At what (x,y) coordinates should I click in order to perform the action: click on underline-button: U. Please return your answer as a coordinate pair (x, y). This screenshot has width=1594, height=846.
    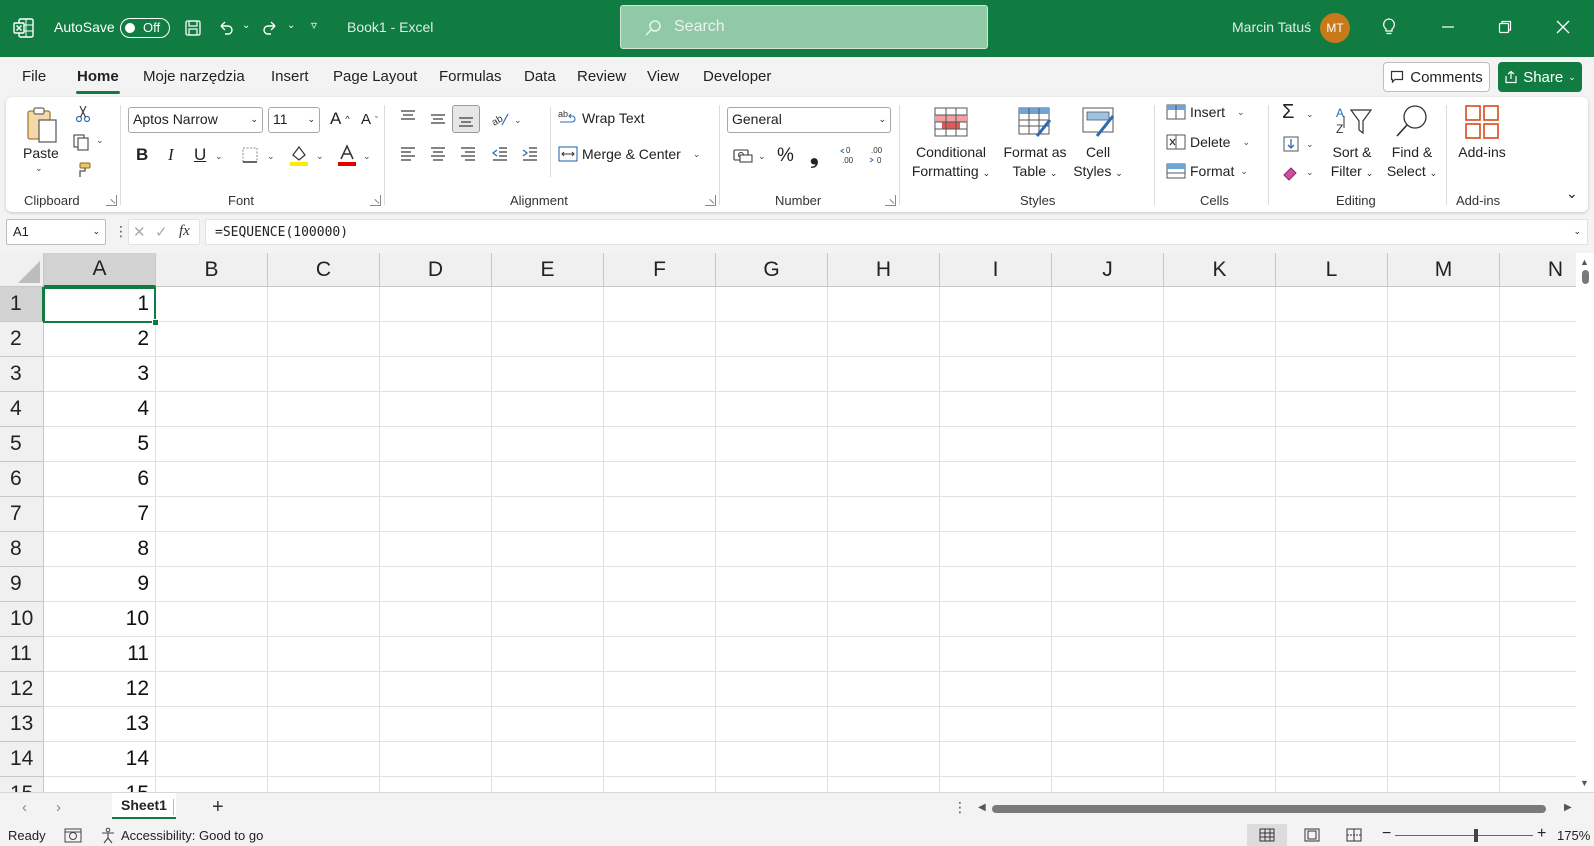
    Looking at the image, I should click on (200, 155).